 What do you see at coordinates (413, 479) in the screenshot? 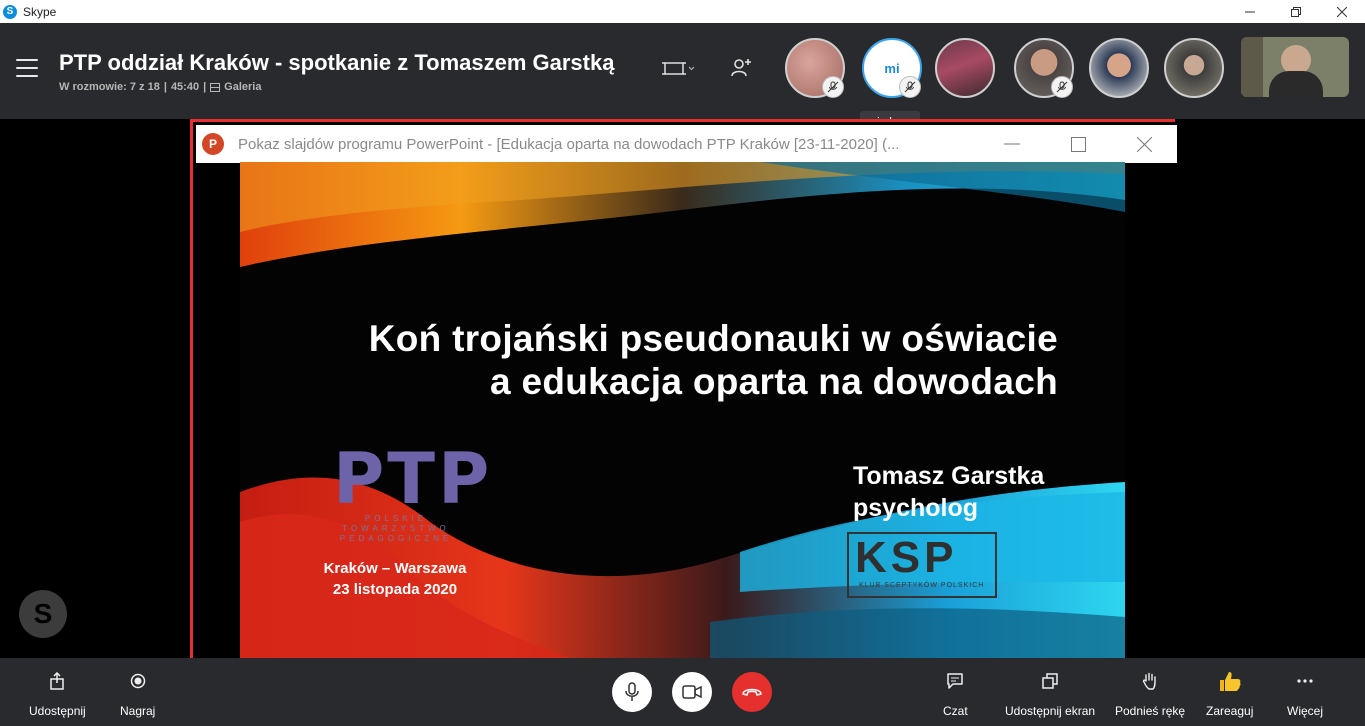
I see `ptp-logo-letters: PTP` at bounding box center [413, 479].